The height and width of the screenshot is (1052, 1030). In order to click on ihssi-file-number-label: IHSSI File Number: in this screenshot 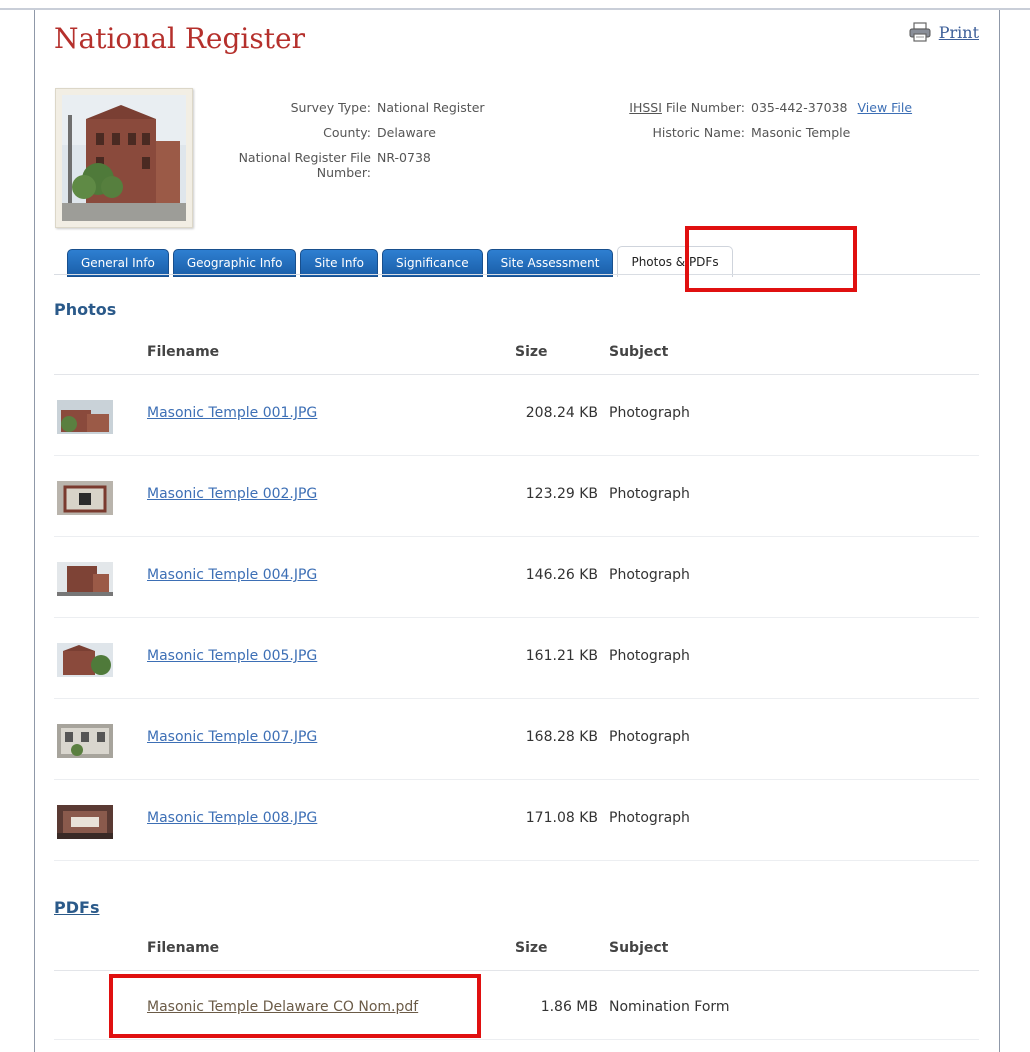, I will do `click(658, 107)`.